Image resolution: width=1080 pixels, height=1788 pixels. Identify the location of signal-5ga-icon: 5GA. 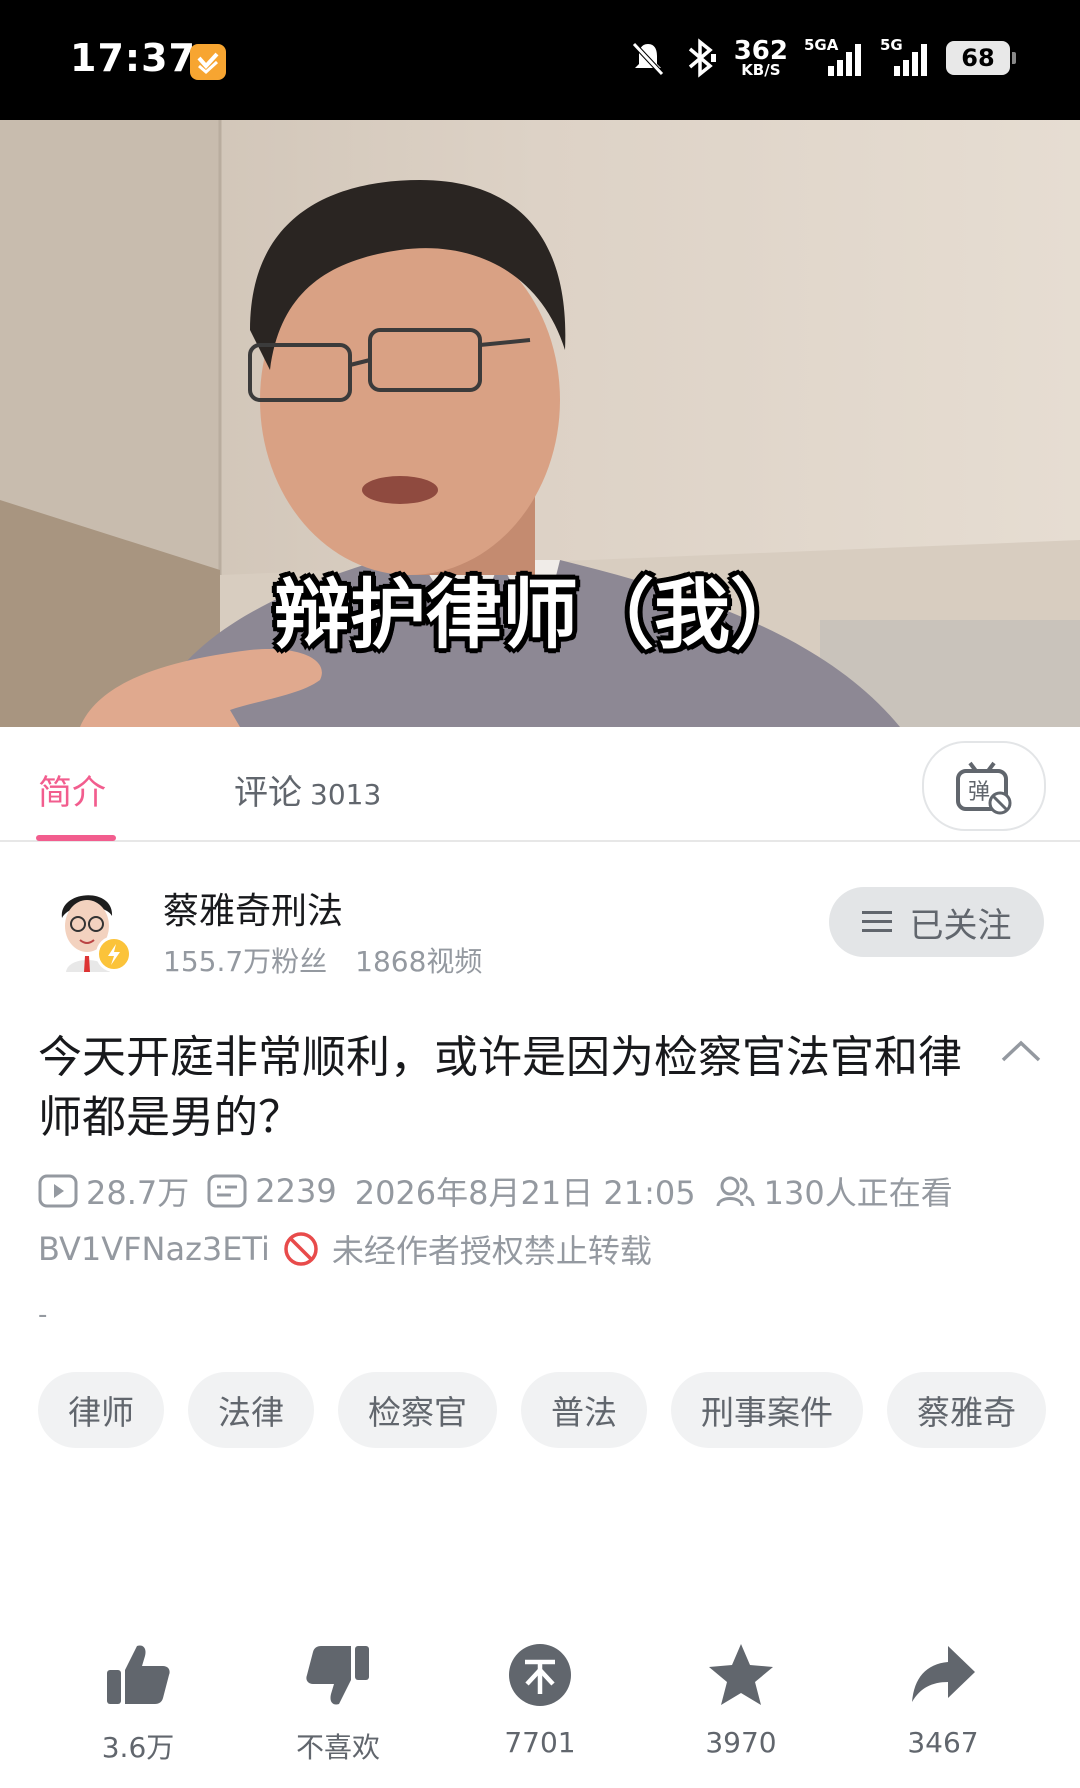
(834, 57).